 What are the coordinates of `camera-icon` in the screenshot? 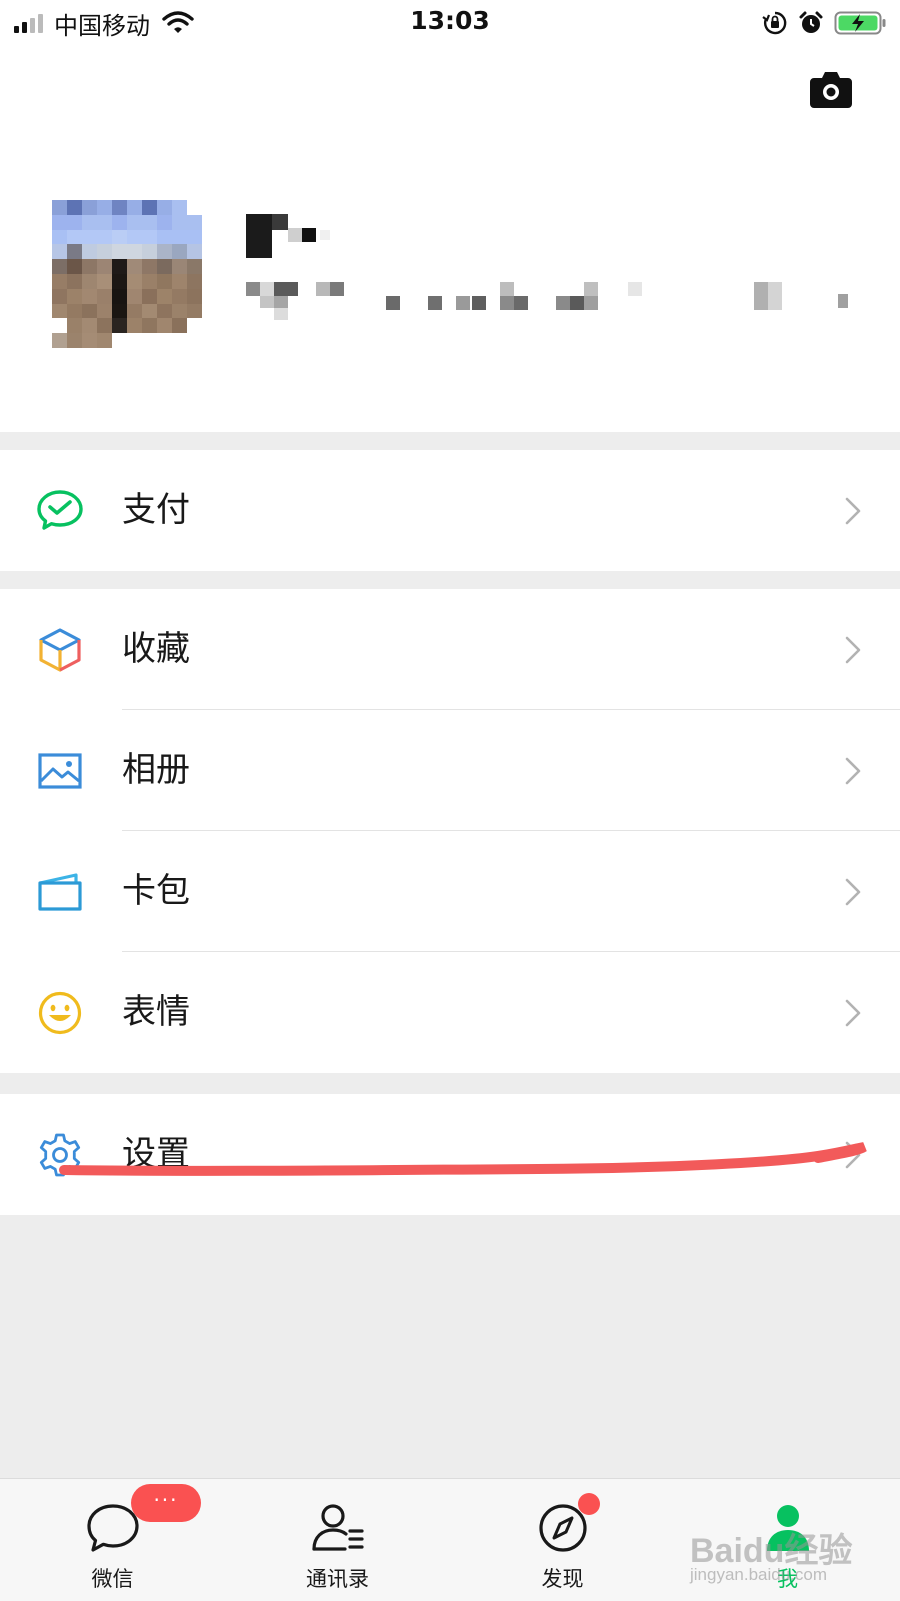 It's located at (831, 90).